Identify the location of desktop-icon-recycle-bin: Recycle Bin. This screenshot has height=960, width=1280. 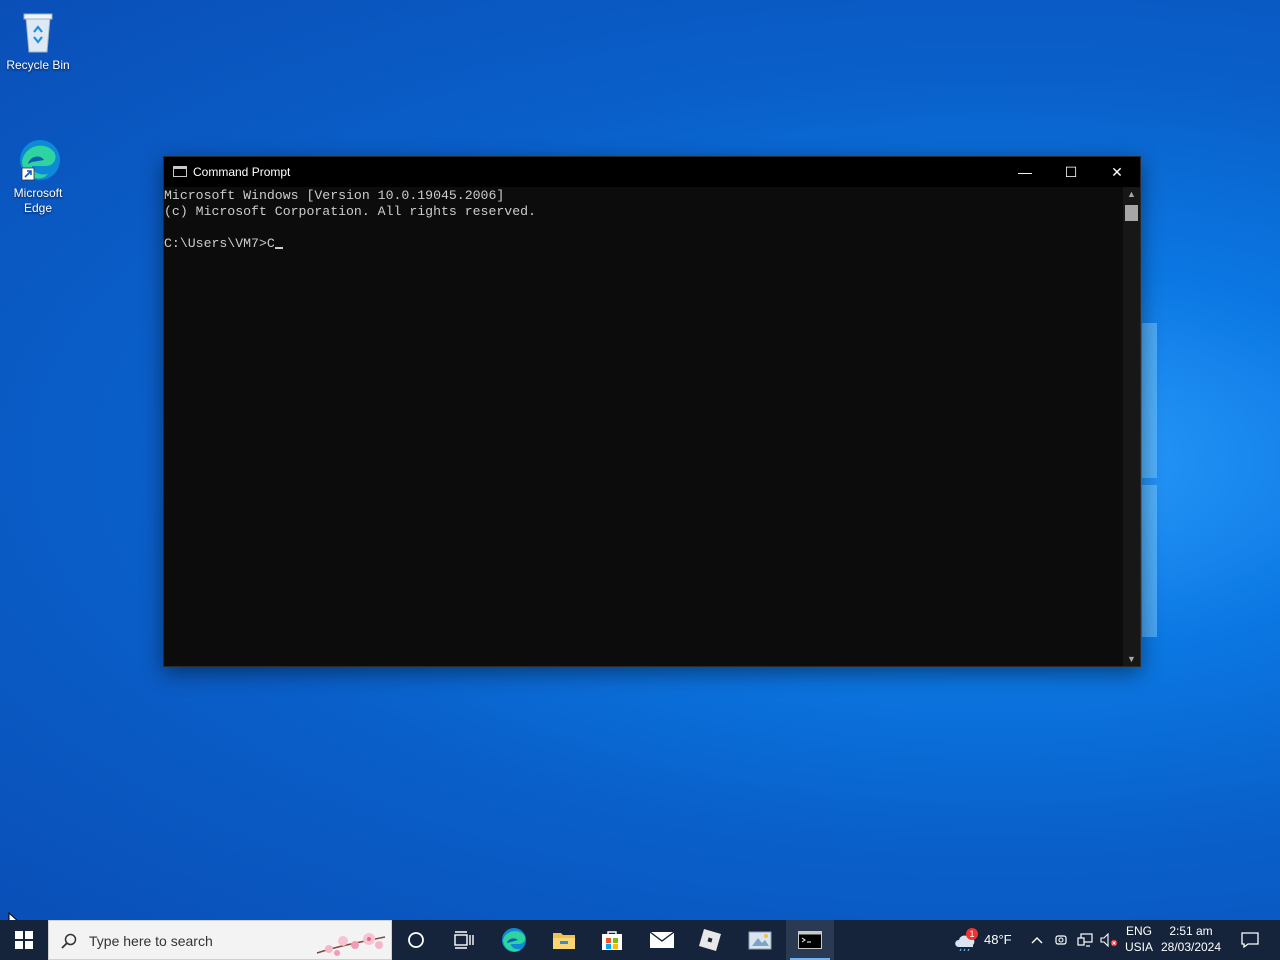
(38, 40).